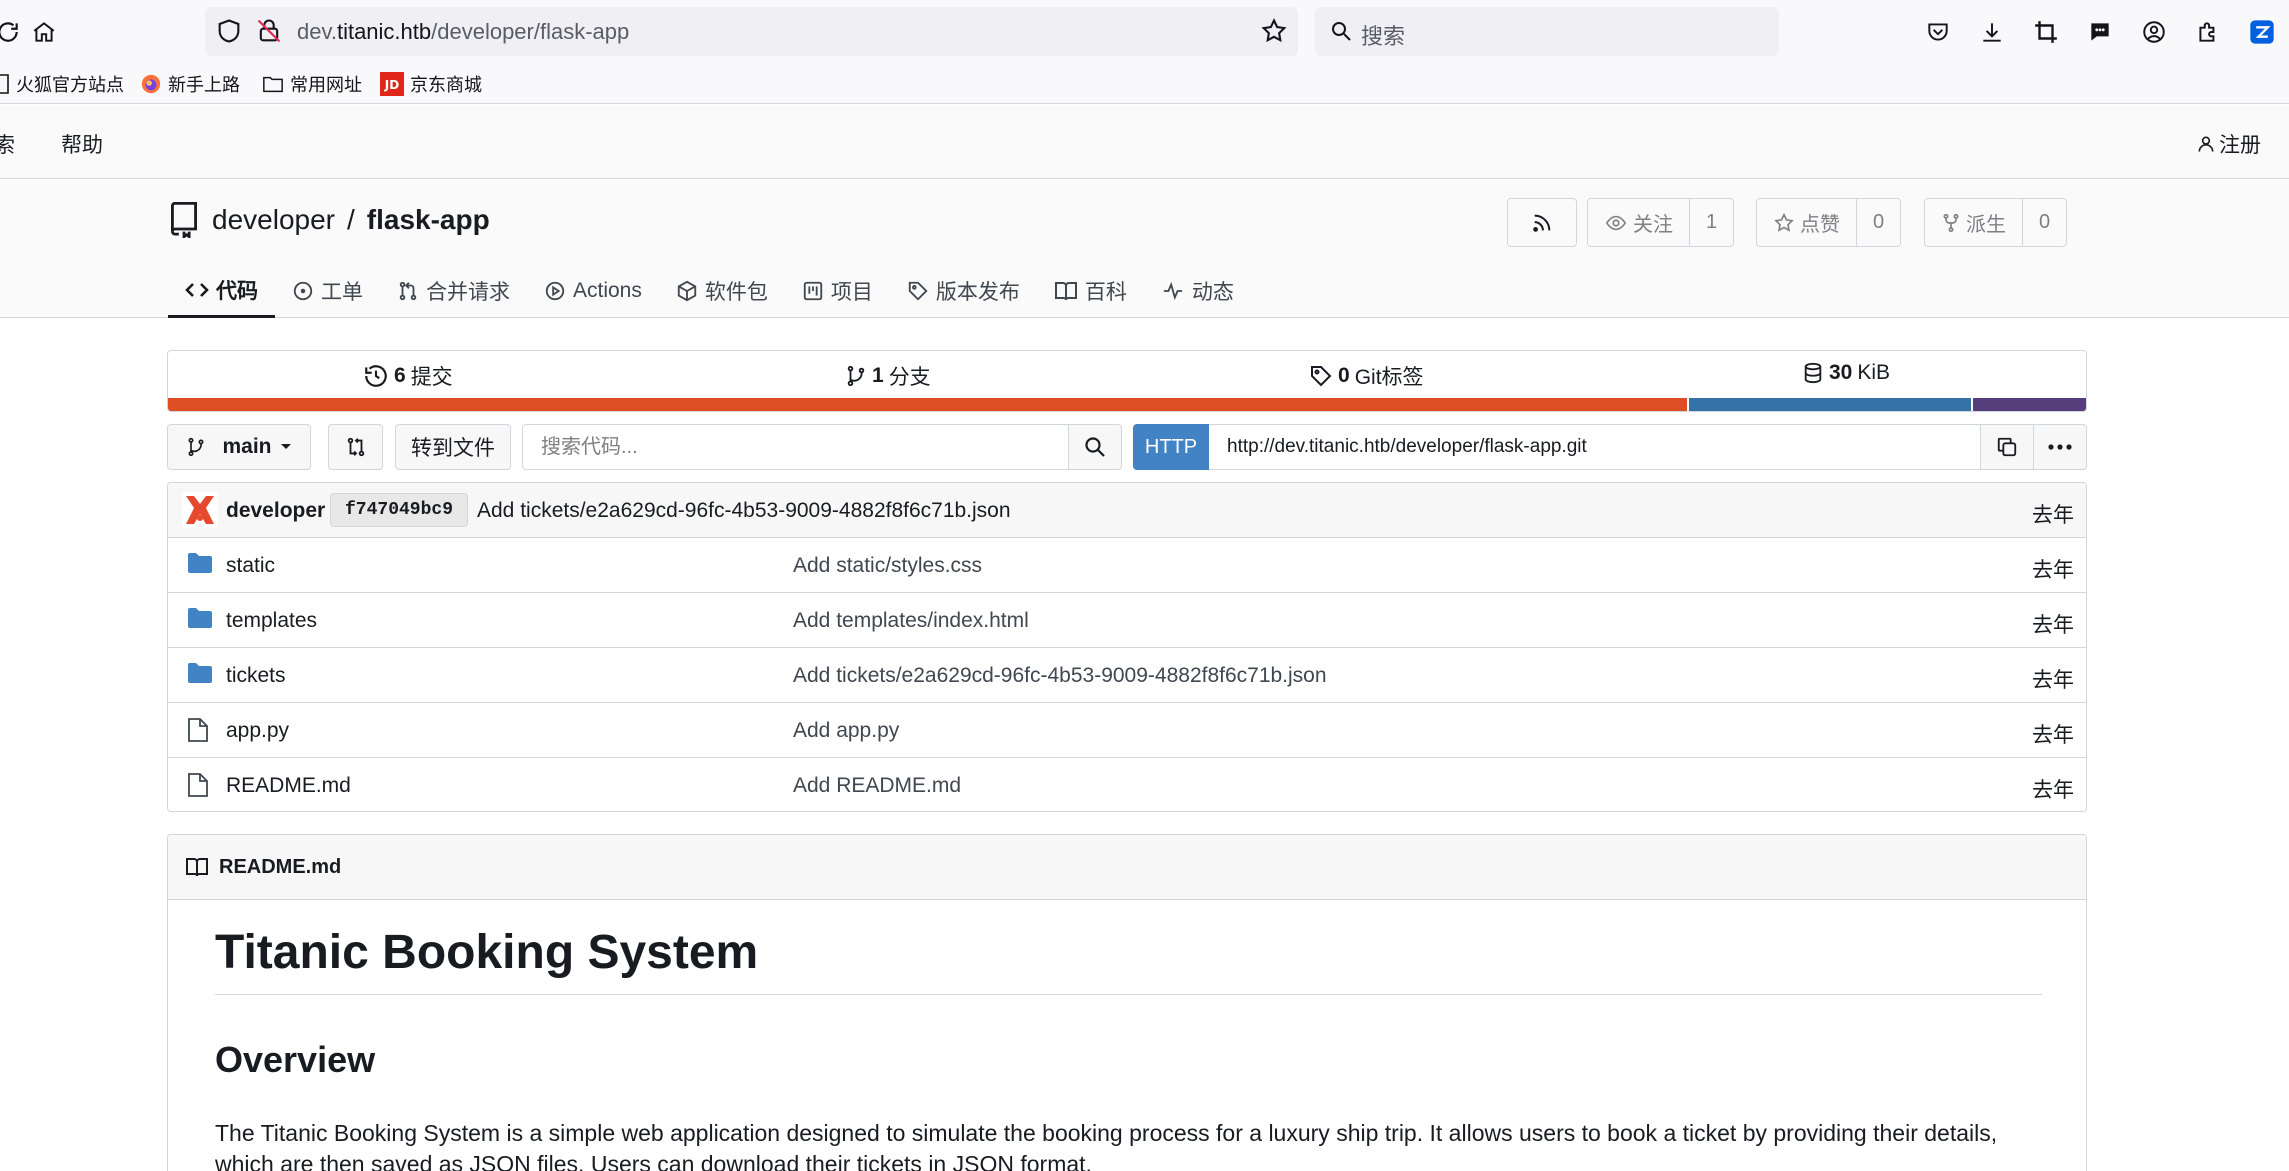 This screenshot has width=2289, height=1171. Describe the element at coordinates (275, 511) in the screenshot. I see `commit-author: developer` at that location.